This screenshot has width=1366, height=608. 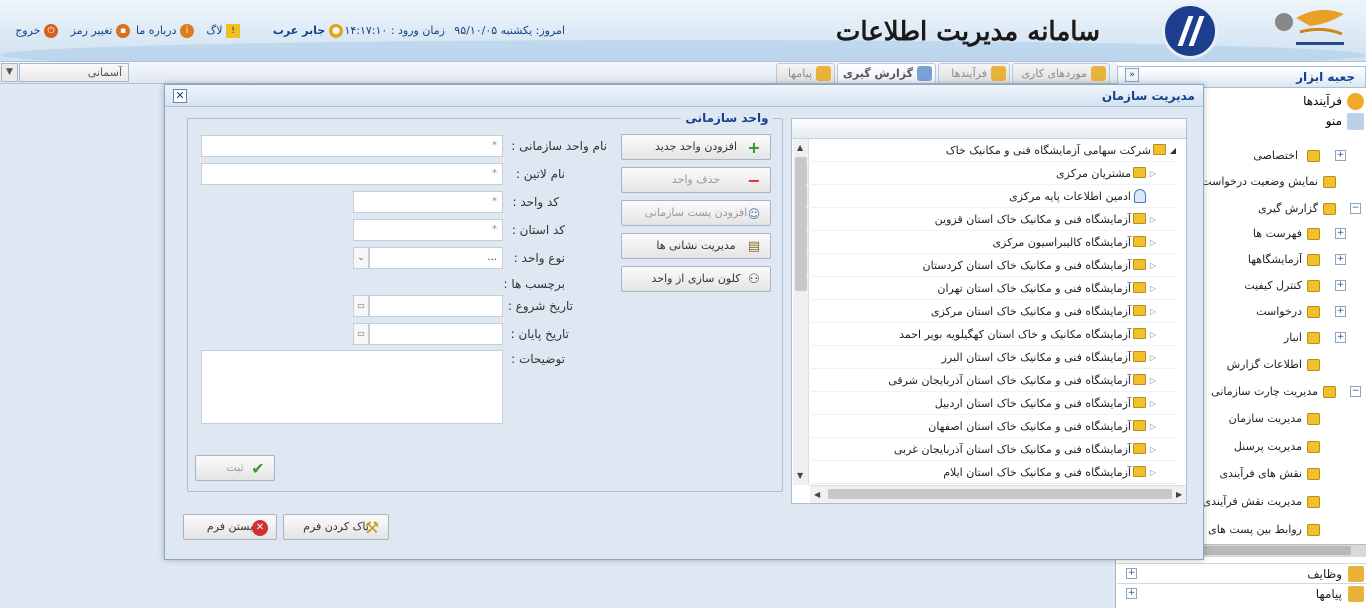 I want to click on submit-button: ✔ ثبت, so click(x=235, y=468).